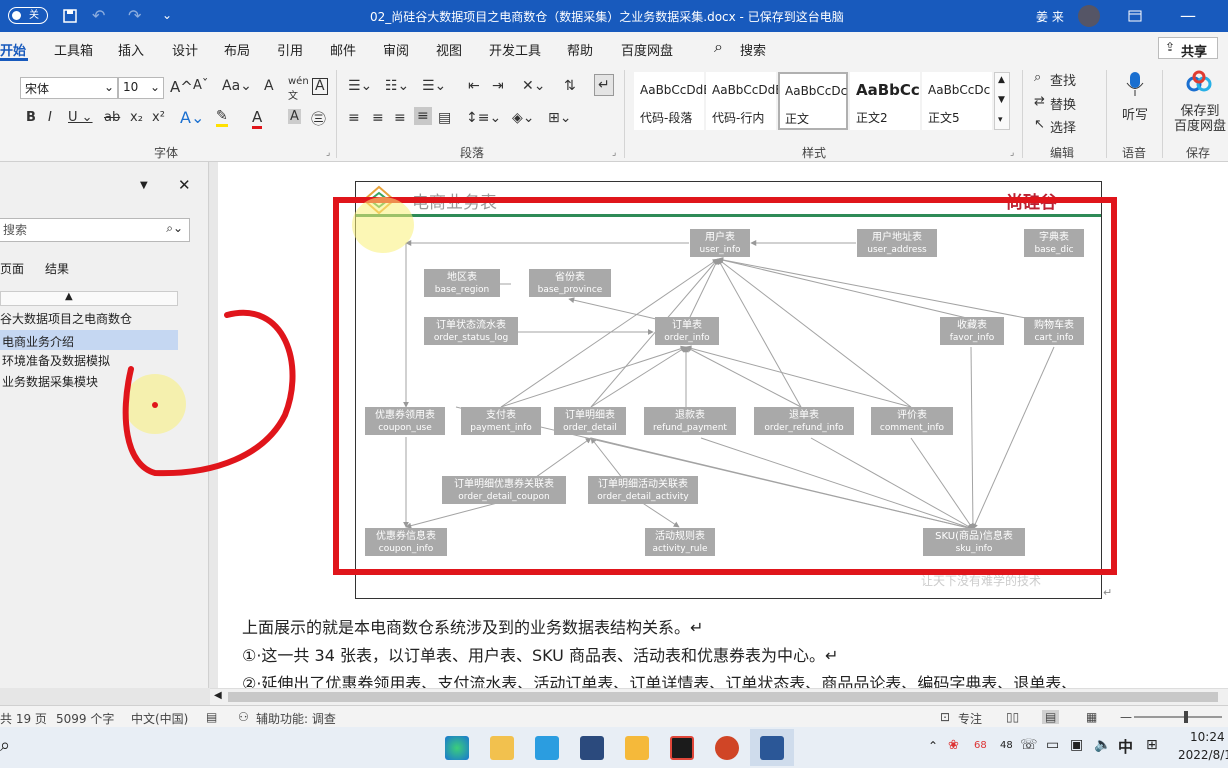 Image resolution: width=1228 pixels, height=768 pixels. What do you see at coordinates (144, 185) in the screenshot?
I see `pane-options-icon: ▼` at bounding box center [144, 185].